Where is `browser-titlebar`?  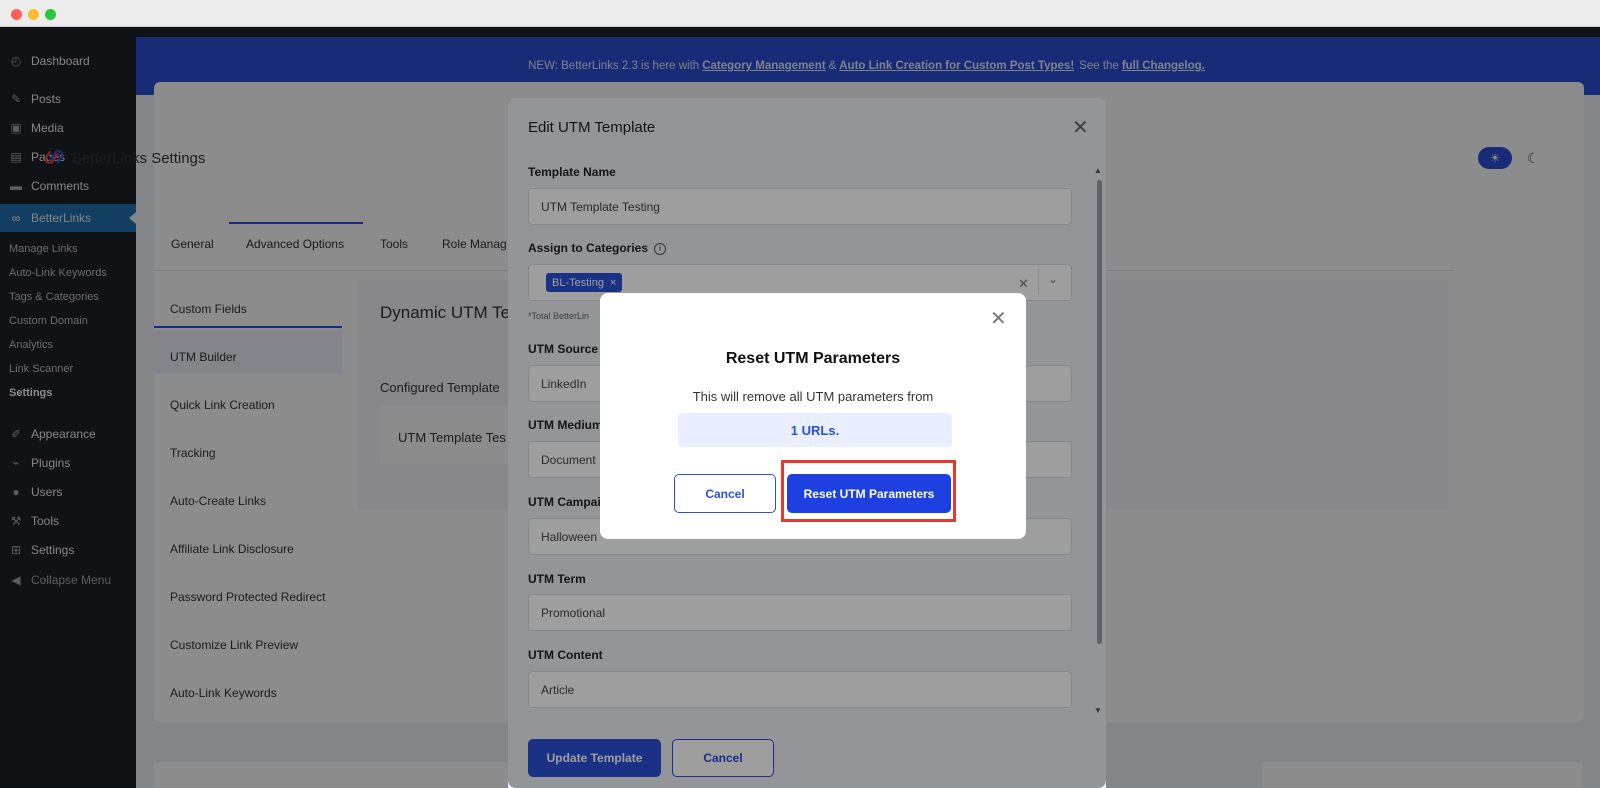
browser-titlebar is located at coordinates (800, 13).